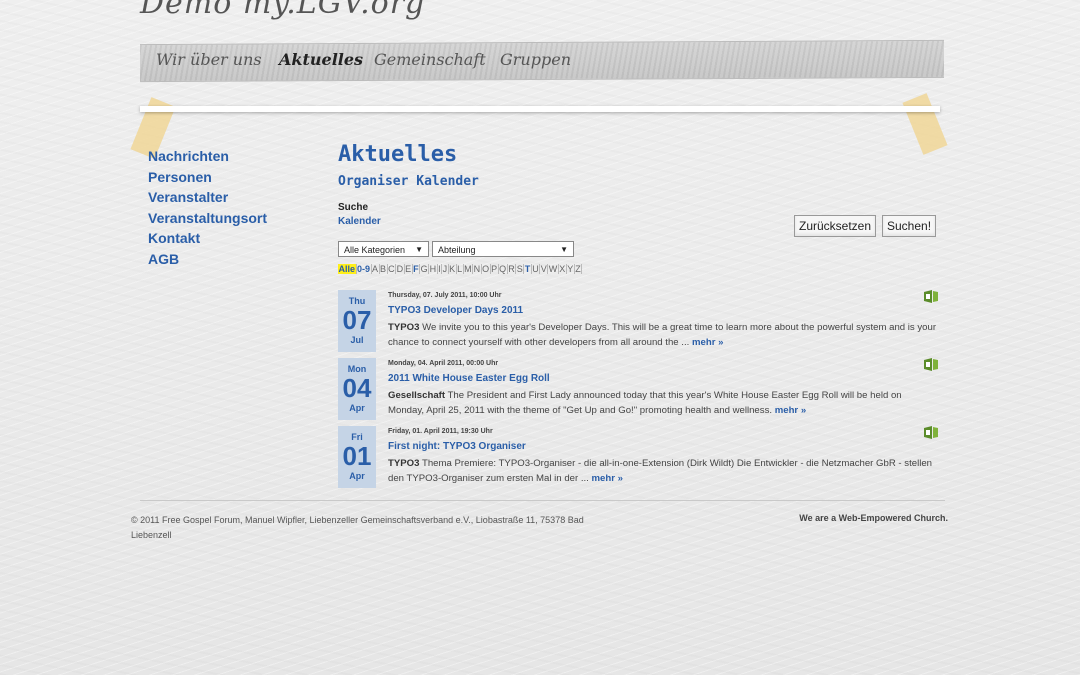  I want to click on nav-item-wir-ueber-uns: Wir über uns, so click(209, 59).